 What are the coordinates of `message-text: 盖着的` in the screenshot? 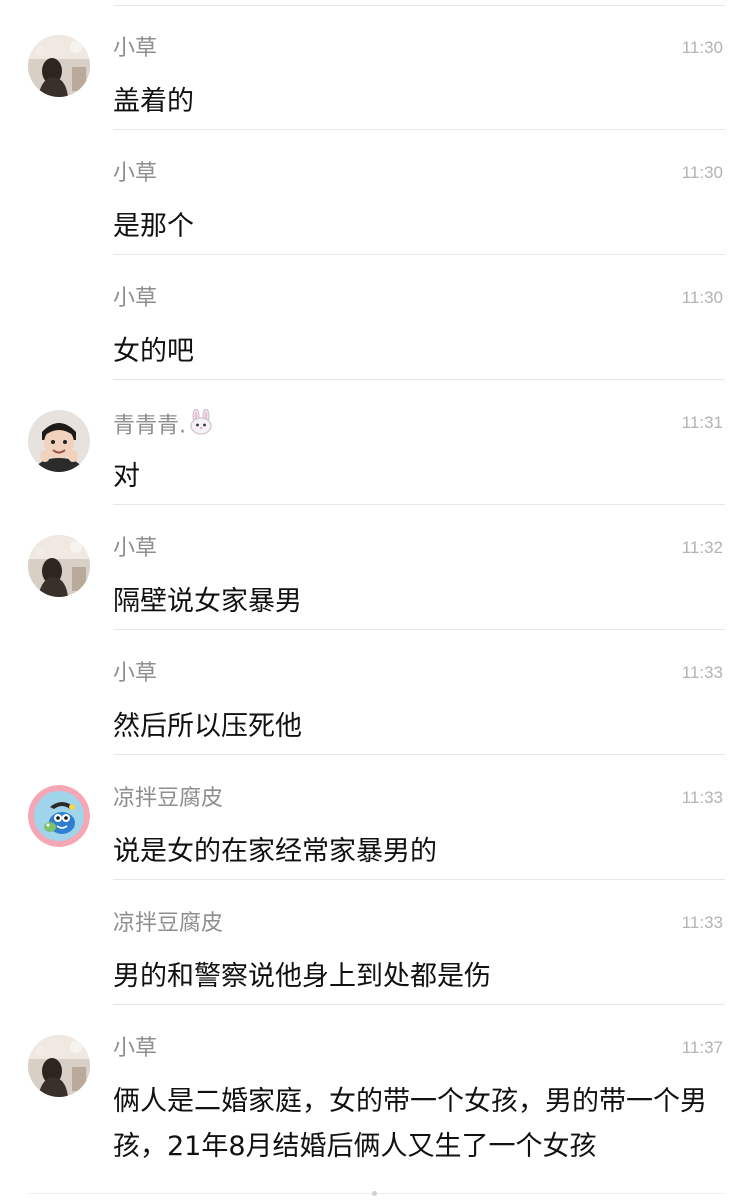 It's located at (153, 101).